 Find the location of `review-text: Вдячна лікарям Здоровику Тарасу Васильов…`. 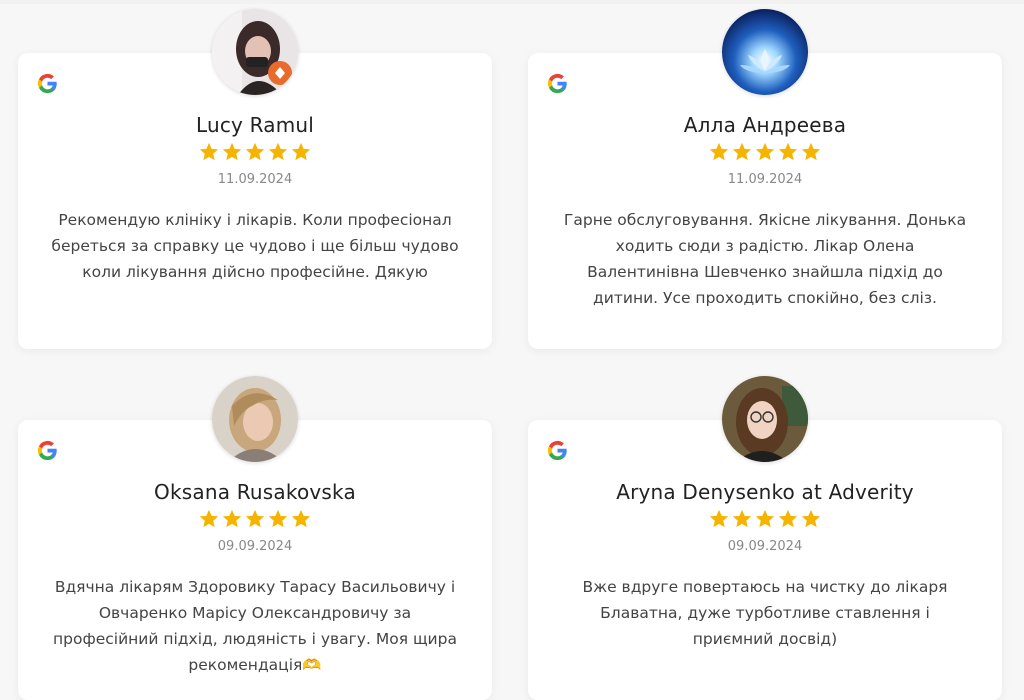

review-text: Вдячна лікарям Здоровику Тарасу Васильов… is located at coordinates (255, 626).